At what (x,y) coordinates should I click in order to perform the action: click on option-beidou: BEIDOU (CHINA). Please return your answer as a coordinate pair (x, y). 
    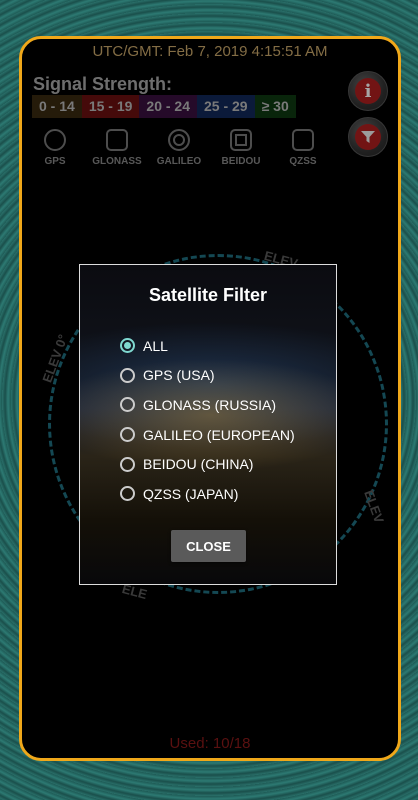
    Looking at the image, I should click on (207, 464).